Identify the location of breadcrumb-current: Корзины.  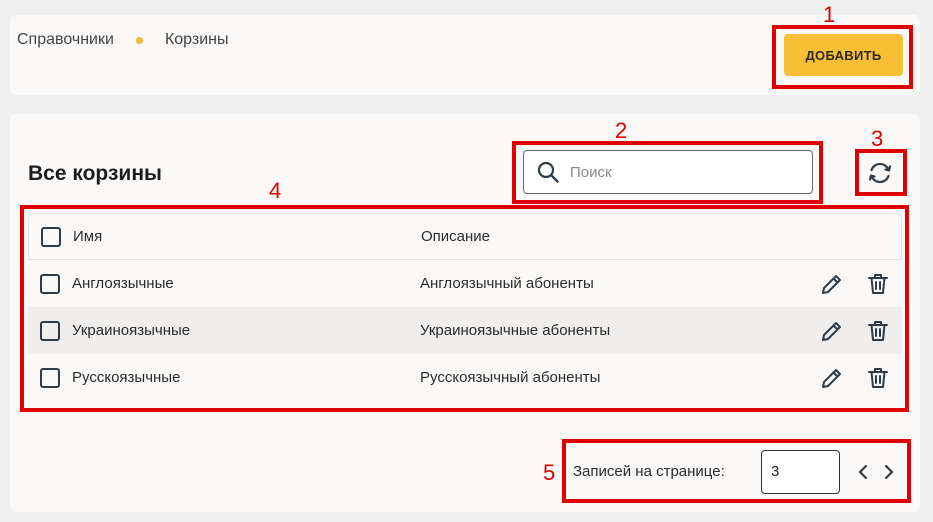
(196, 39).